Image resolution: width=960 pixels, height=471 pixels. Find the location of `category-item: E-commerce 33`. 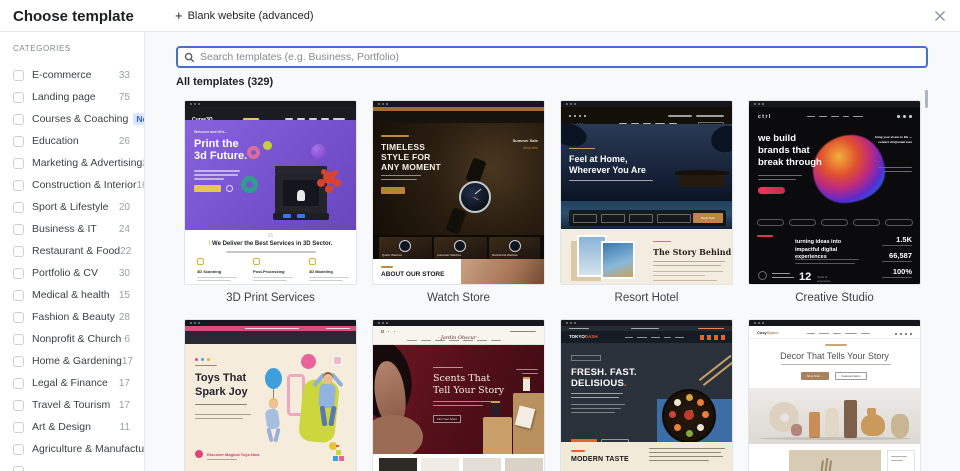

category-item: E-commerce 33 is located at coordinates (71, 75).